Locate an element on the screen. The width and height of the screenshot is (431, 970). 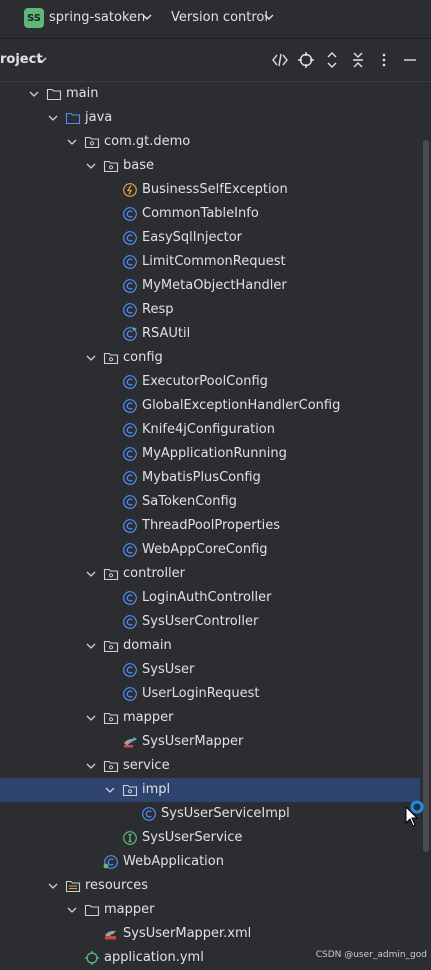
tree-item-label: service is located at coordinates (146, 765).